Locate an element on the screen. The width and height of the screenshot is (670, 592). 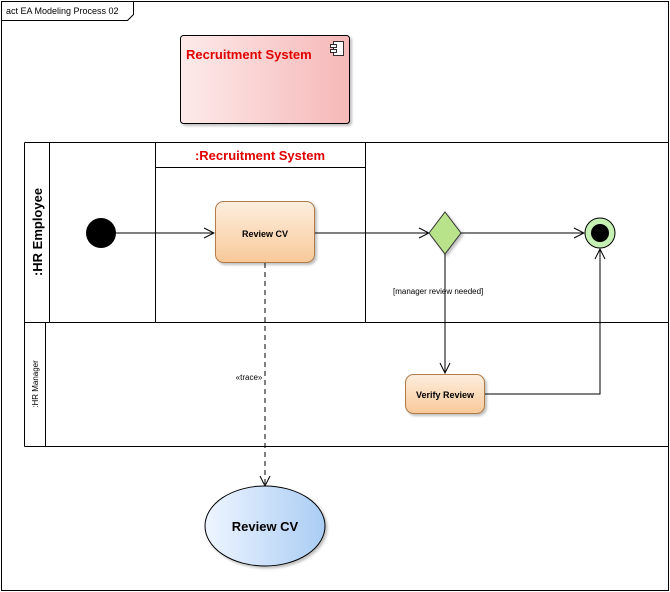
verify-review-action: Verify Review is located at coordinates (445, 394).